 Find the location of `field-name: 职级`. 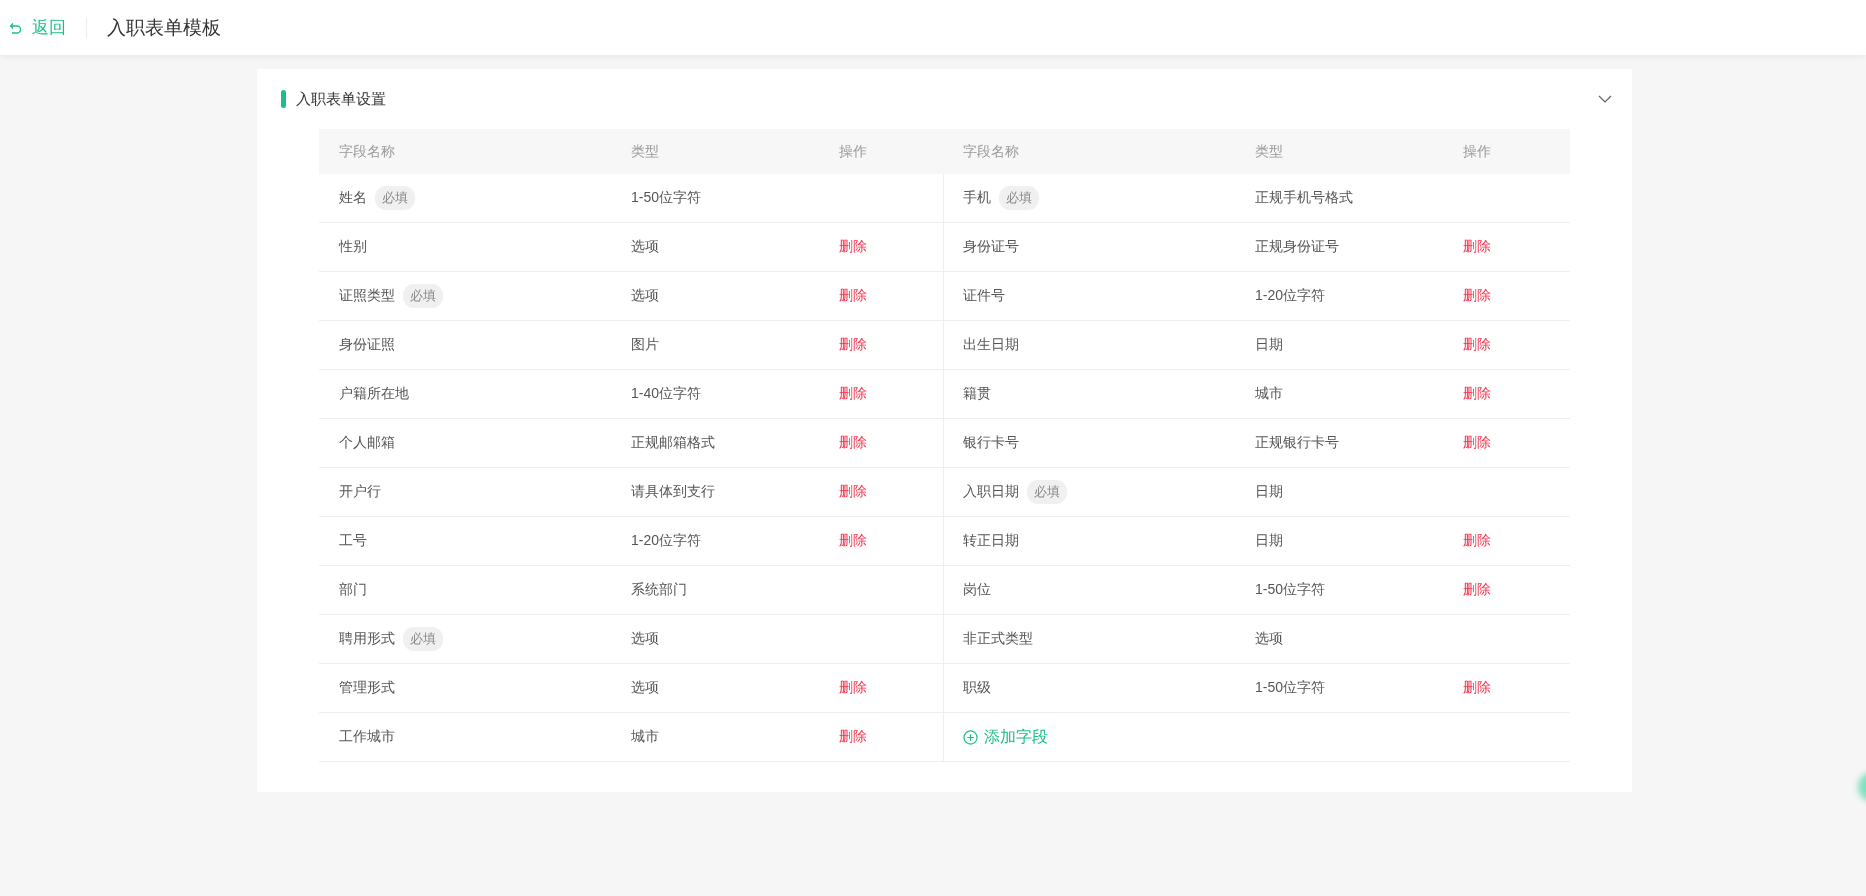

field-name: 职级 is located at coordinates (977, 688).